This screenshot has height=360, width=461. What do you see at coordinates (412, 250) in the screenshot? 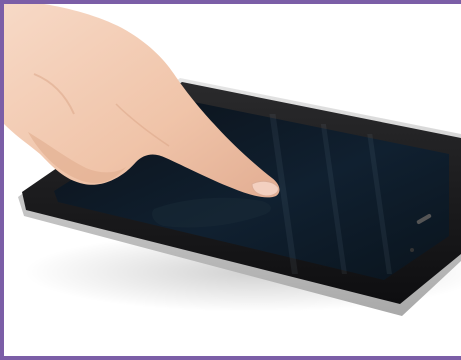
I see `sensor-icon` at bounding box center [412, 250].